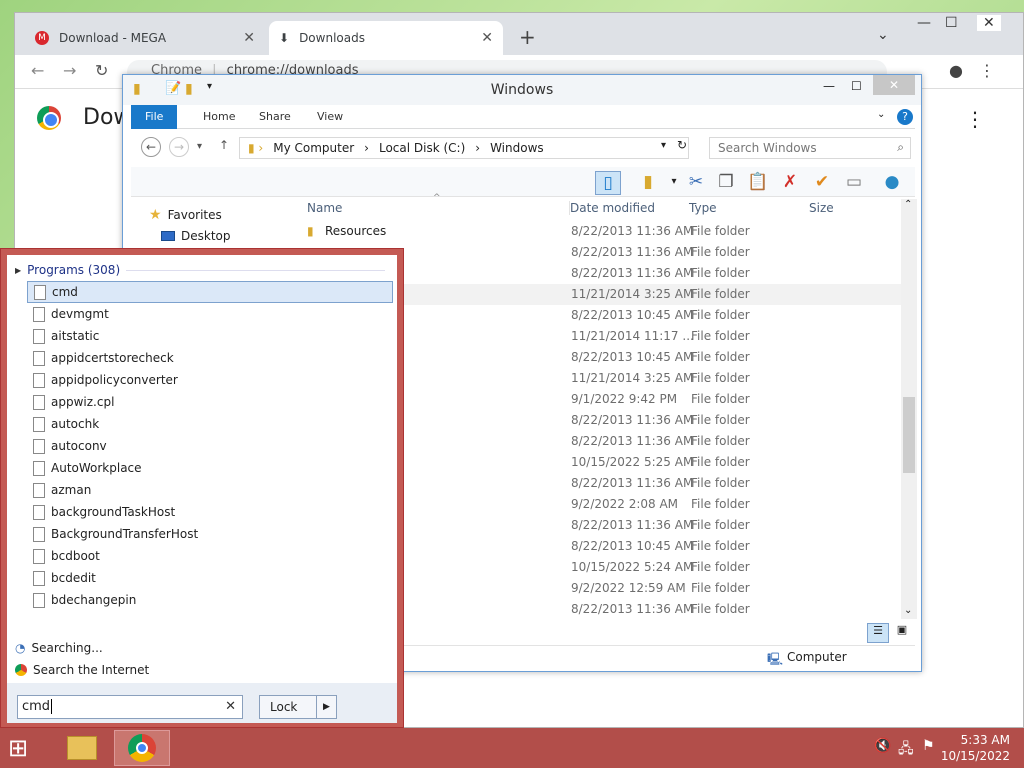 The width and height of the screenshot is (1024, 768). I want to click on column-size: Size, so click(821, 208).